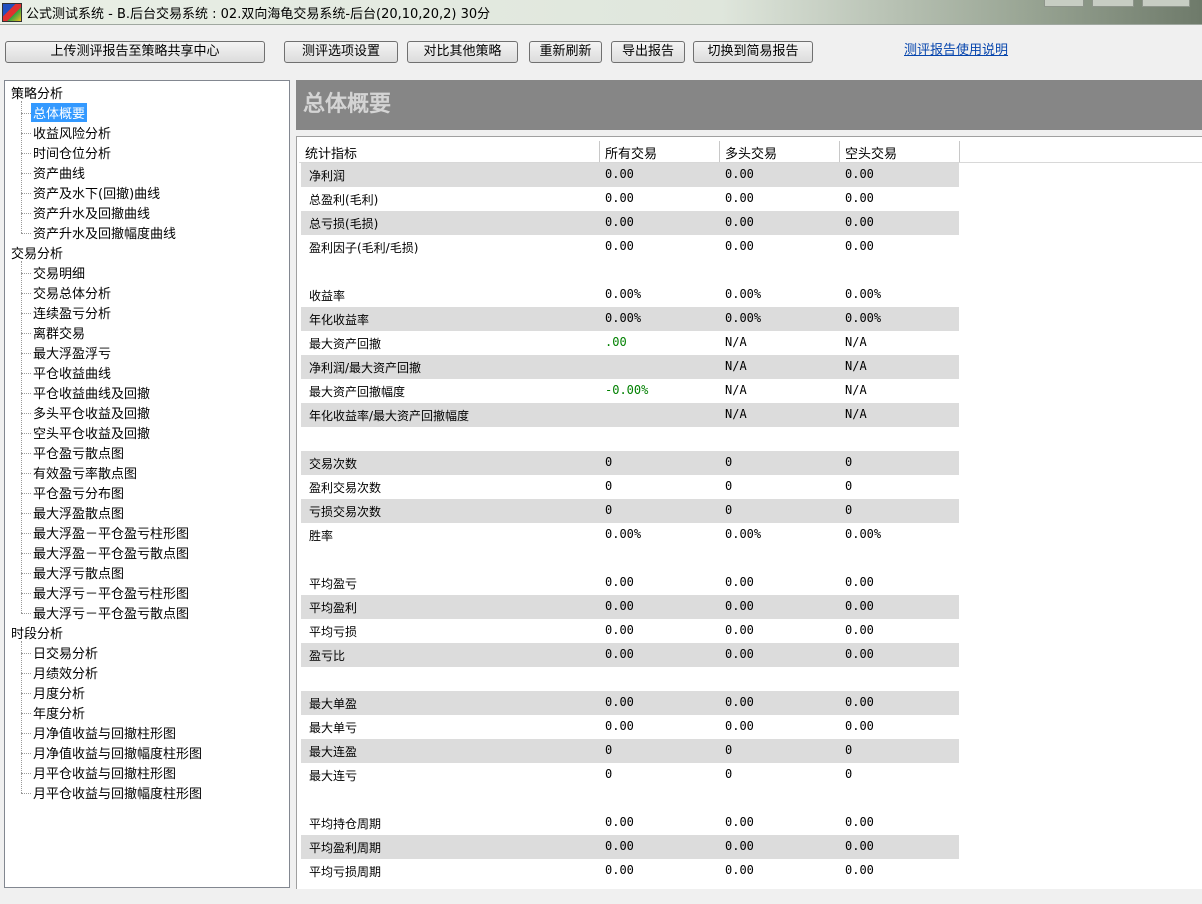 The image size is (1202, 904). Describe the element at coordinates (565, 52) in the screenshot. I see `refresh-button: 重新刷新` at that location.